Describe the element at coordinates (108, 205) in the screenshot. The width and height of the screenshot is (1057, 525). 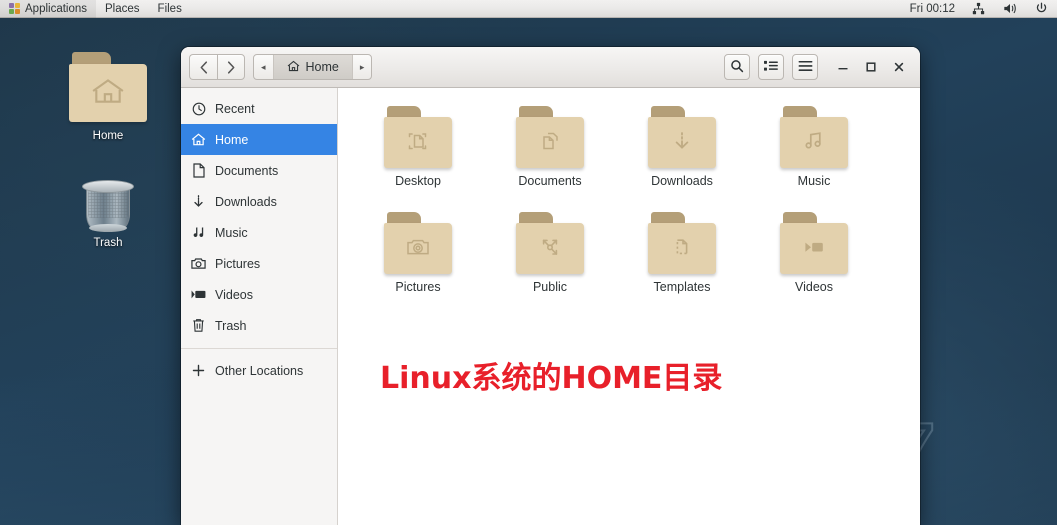
I see `trash-can-icon` at that location.